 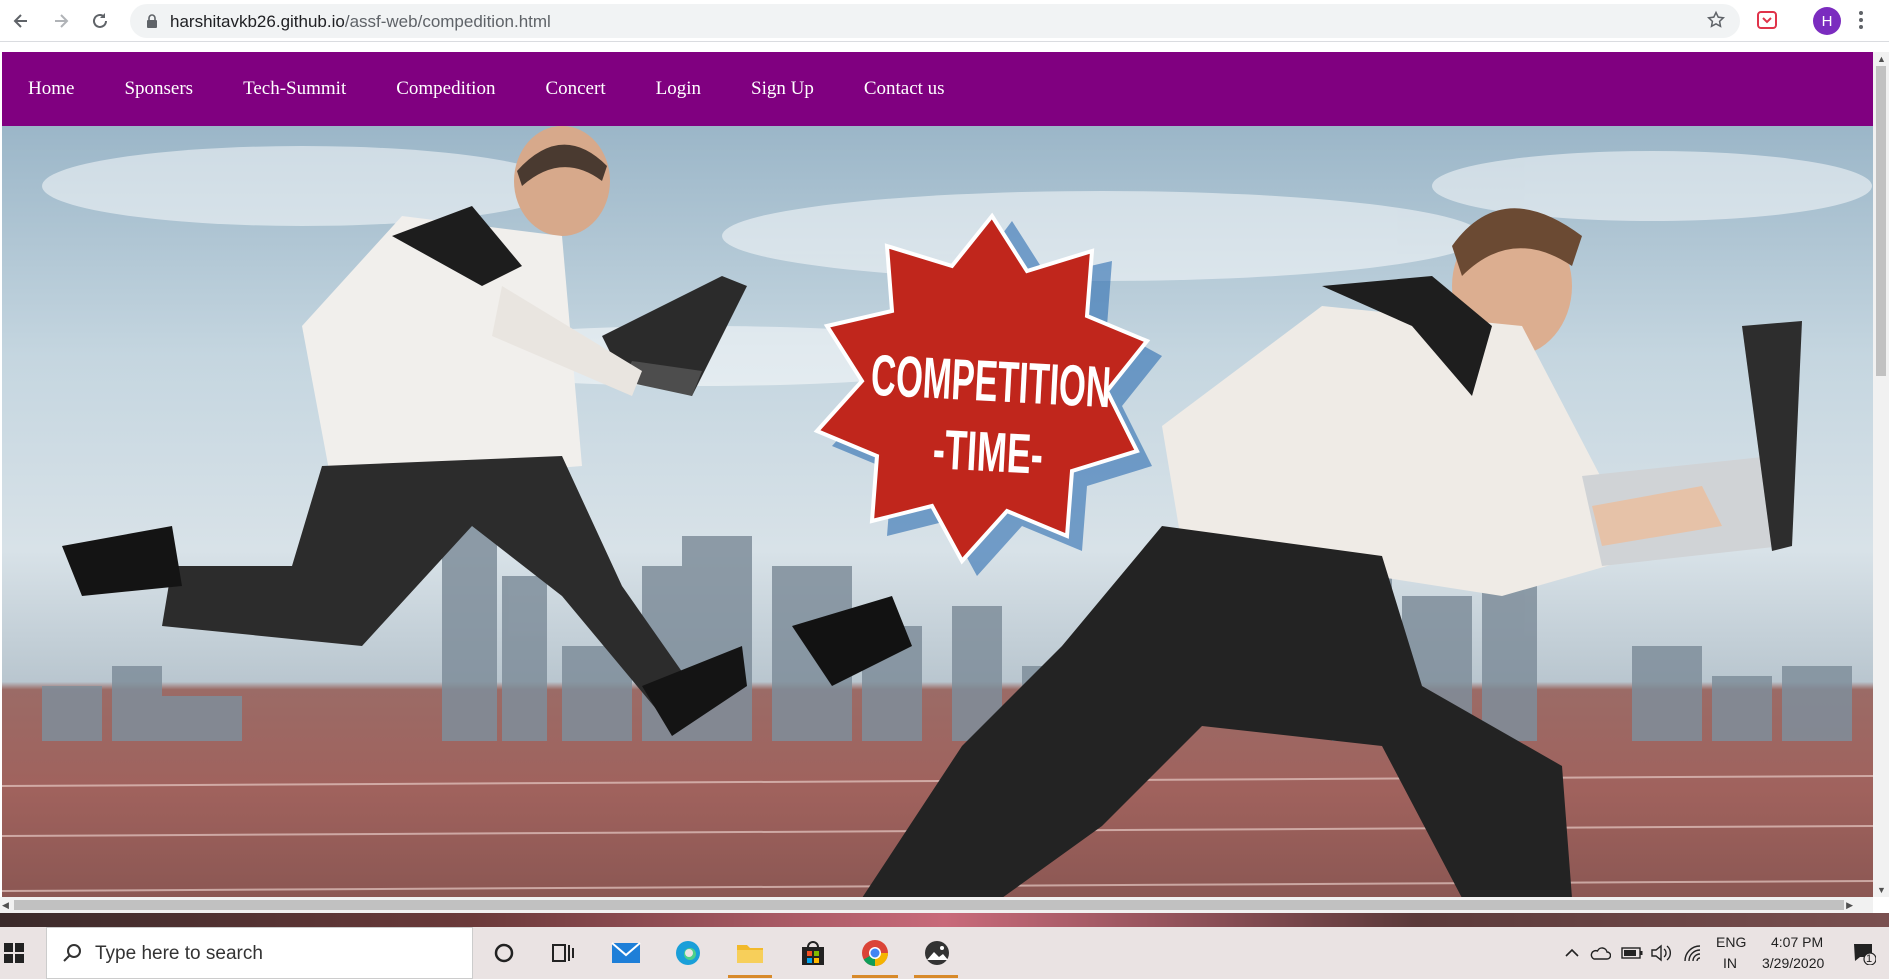 I want to click on search-icon, so click(x=72, y=955).